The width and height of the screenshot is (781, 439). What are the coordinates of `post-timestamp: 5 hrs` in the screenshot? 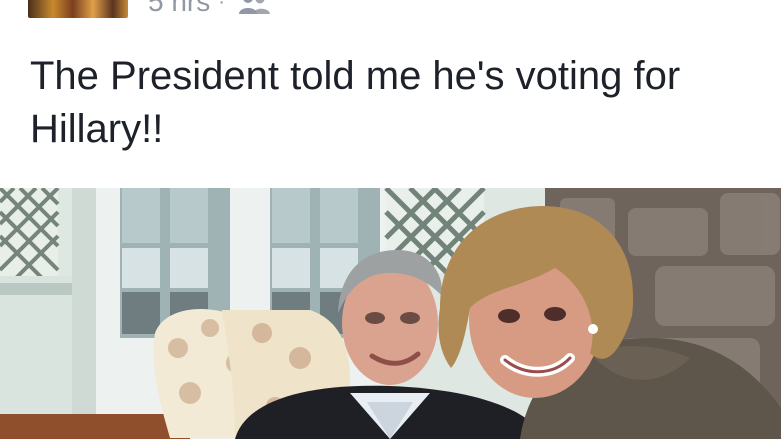 It's located at (179, 9).